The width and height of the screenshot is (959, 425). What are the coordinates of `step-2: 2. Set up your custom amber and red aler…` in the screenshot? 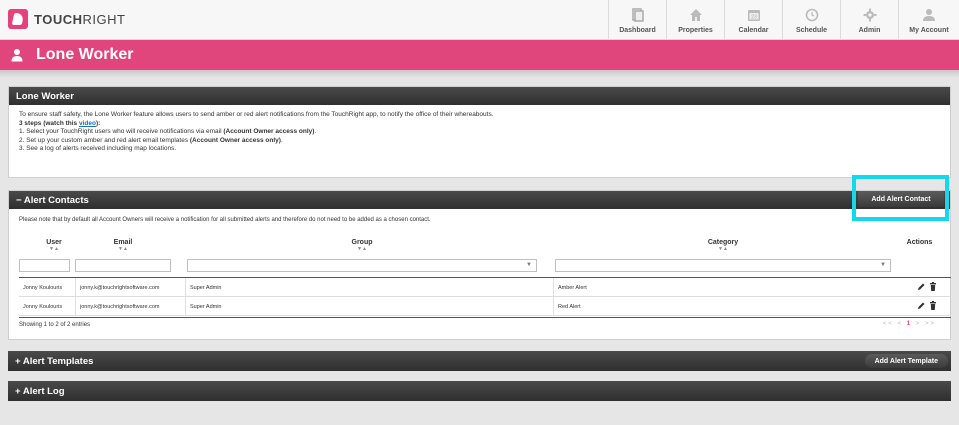 It's located at (151, 140).